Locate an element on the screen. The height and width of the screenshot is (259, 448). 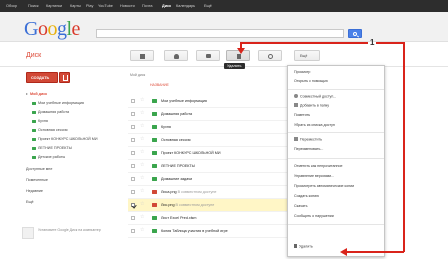
nav-item-images: Картинки is located at coordinates (54, 6).